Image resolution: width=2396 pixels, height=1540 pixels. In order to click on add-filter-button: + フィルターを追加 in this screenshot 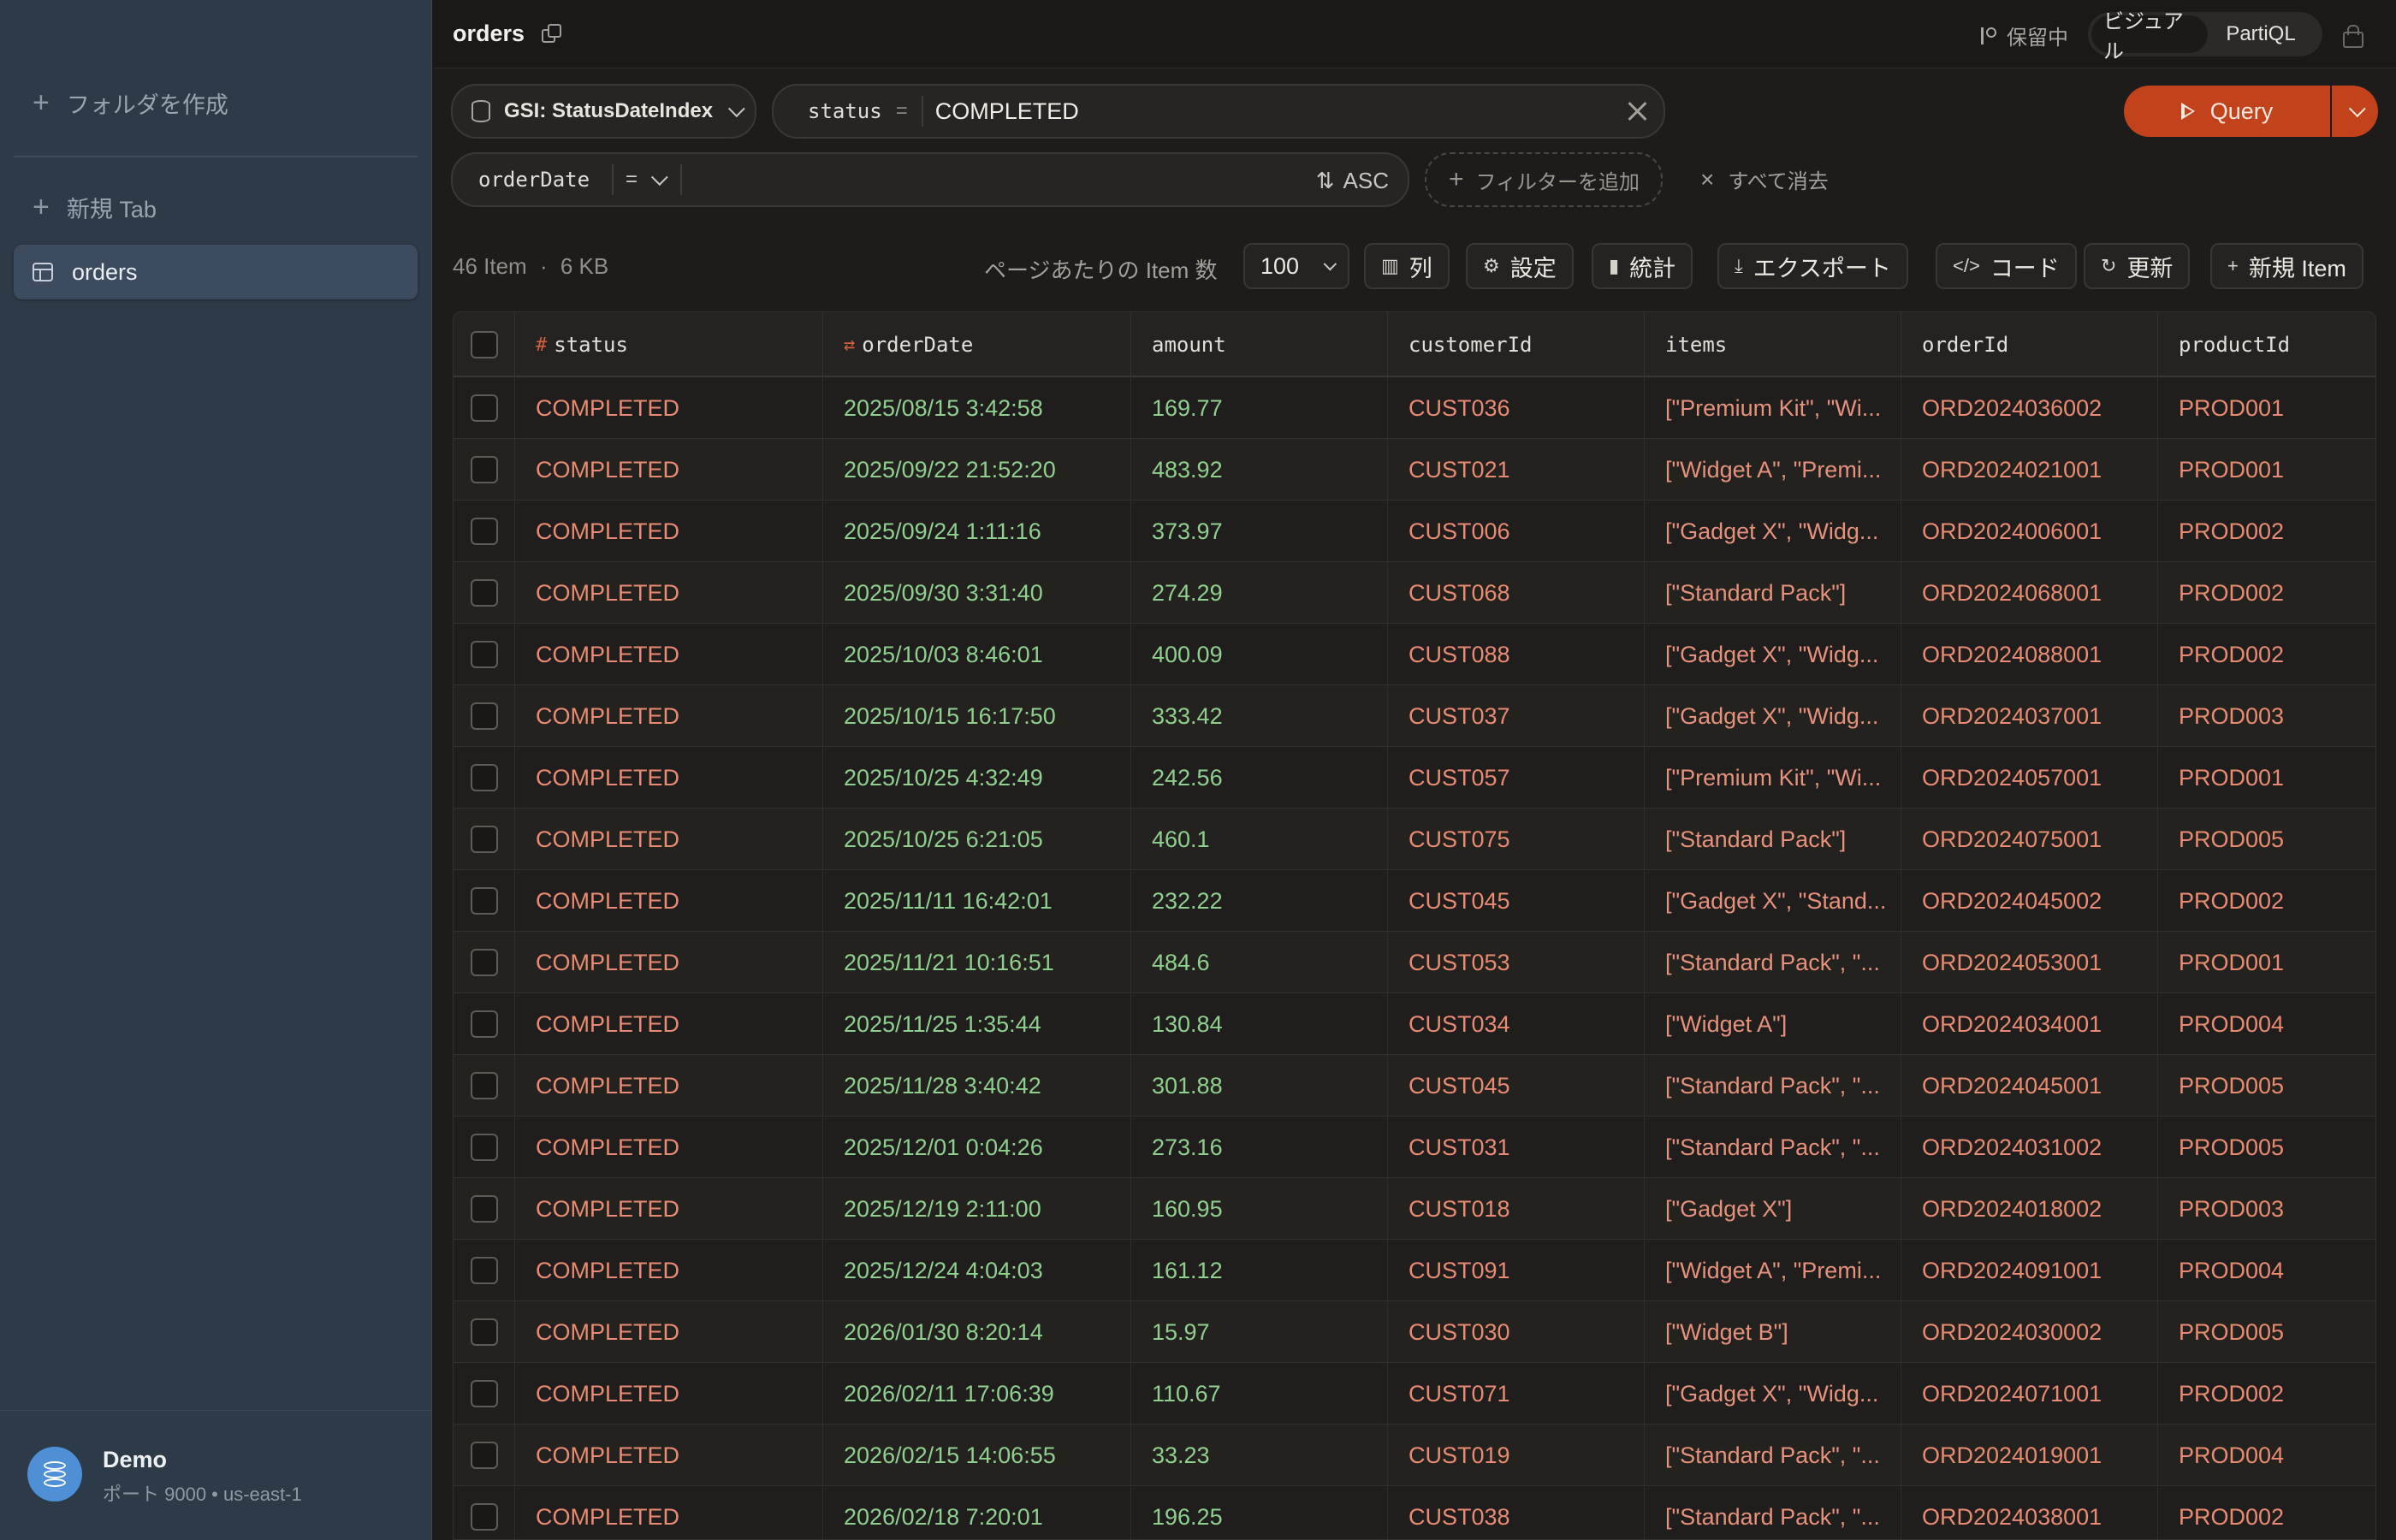, I will do `click(1544, 179)`.